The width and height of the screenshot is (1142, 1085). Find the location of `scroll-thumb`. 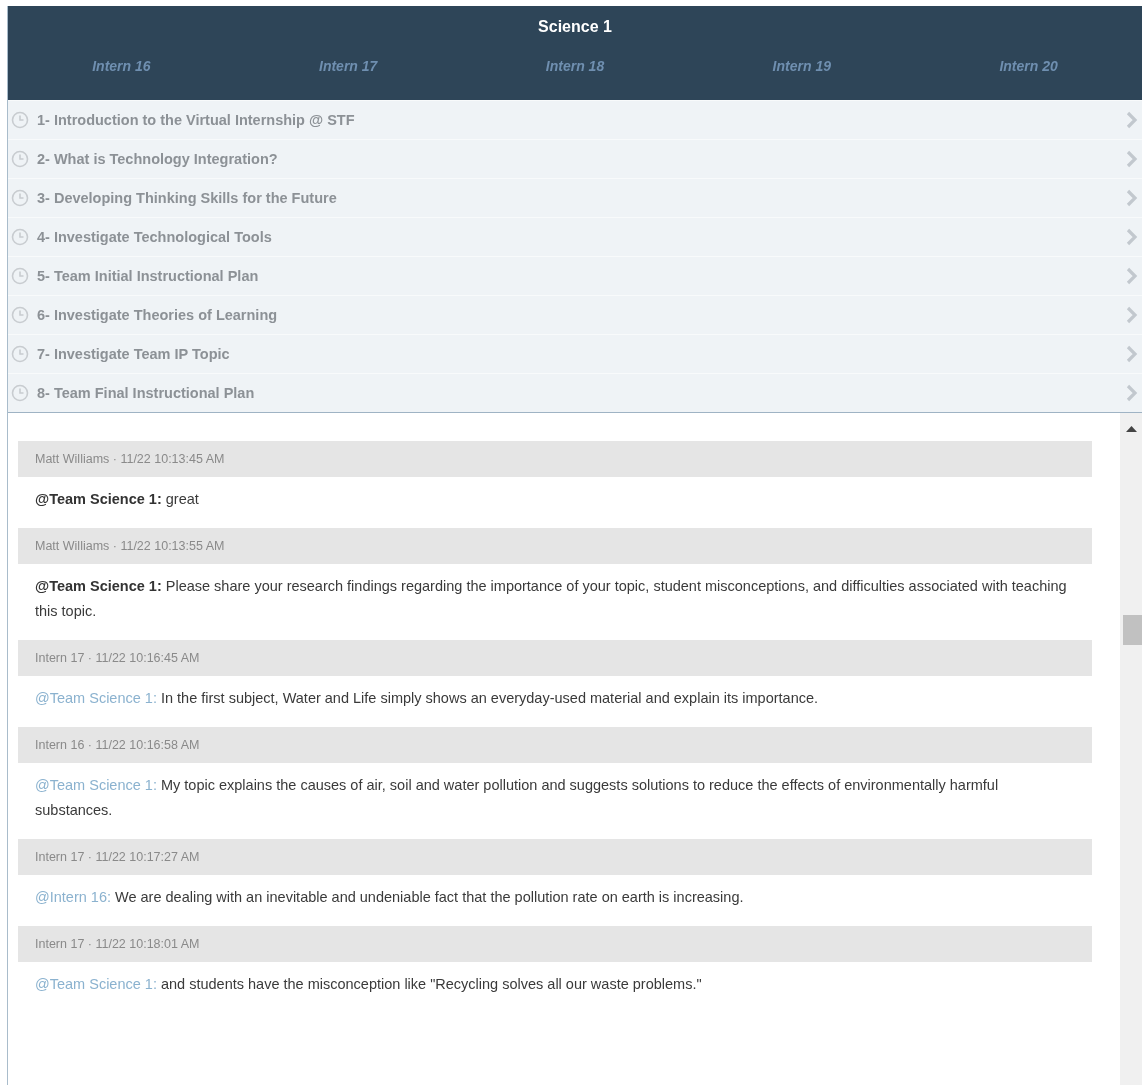

scroll-thumb is located at coordinates (1132, 630).